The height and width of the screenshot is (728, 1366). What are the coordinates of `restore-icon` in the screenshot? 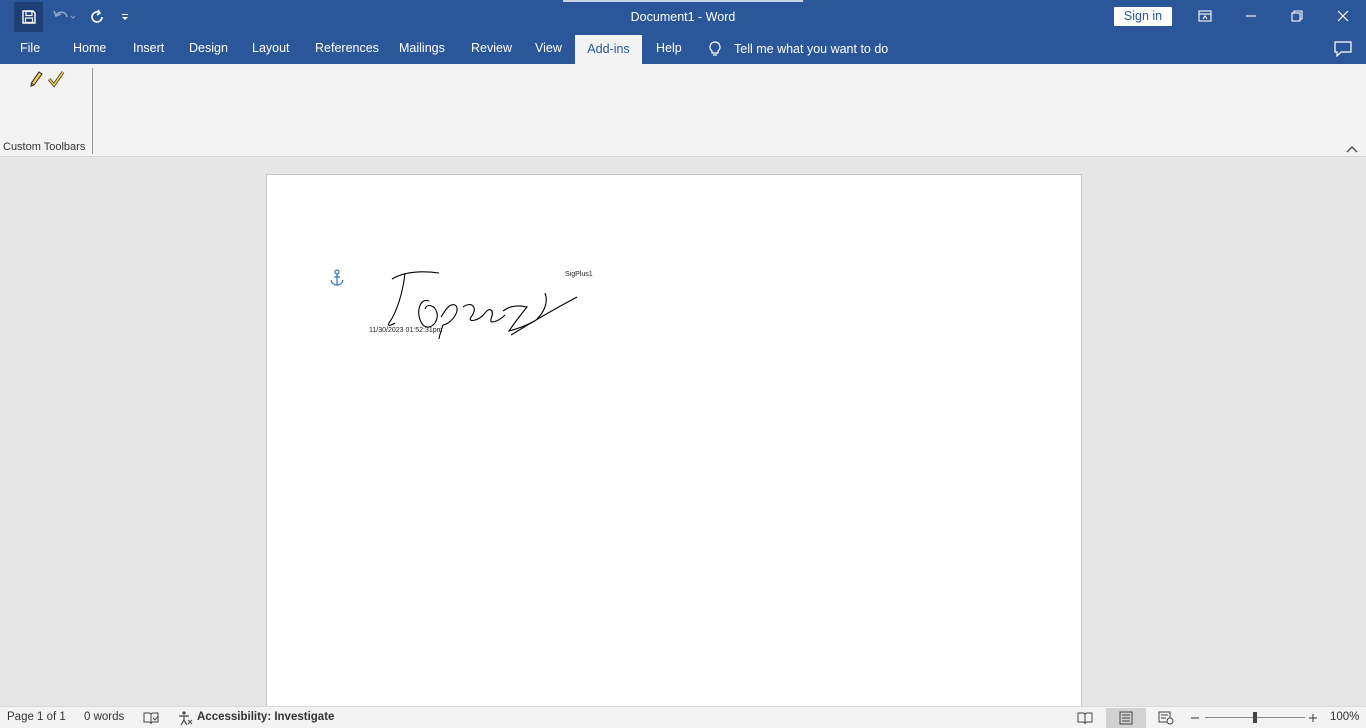 It's located at (1297, 16).